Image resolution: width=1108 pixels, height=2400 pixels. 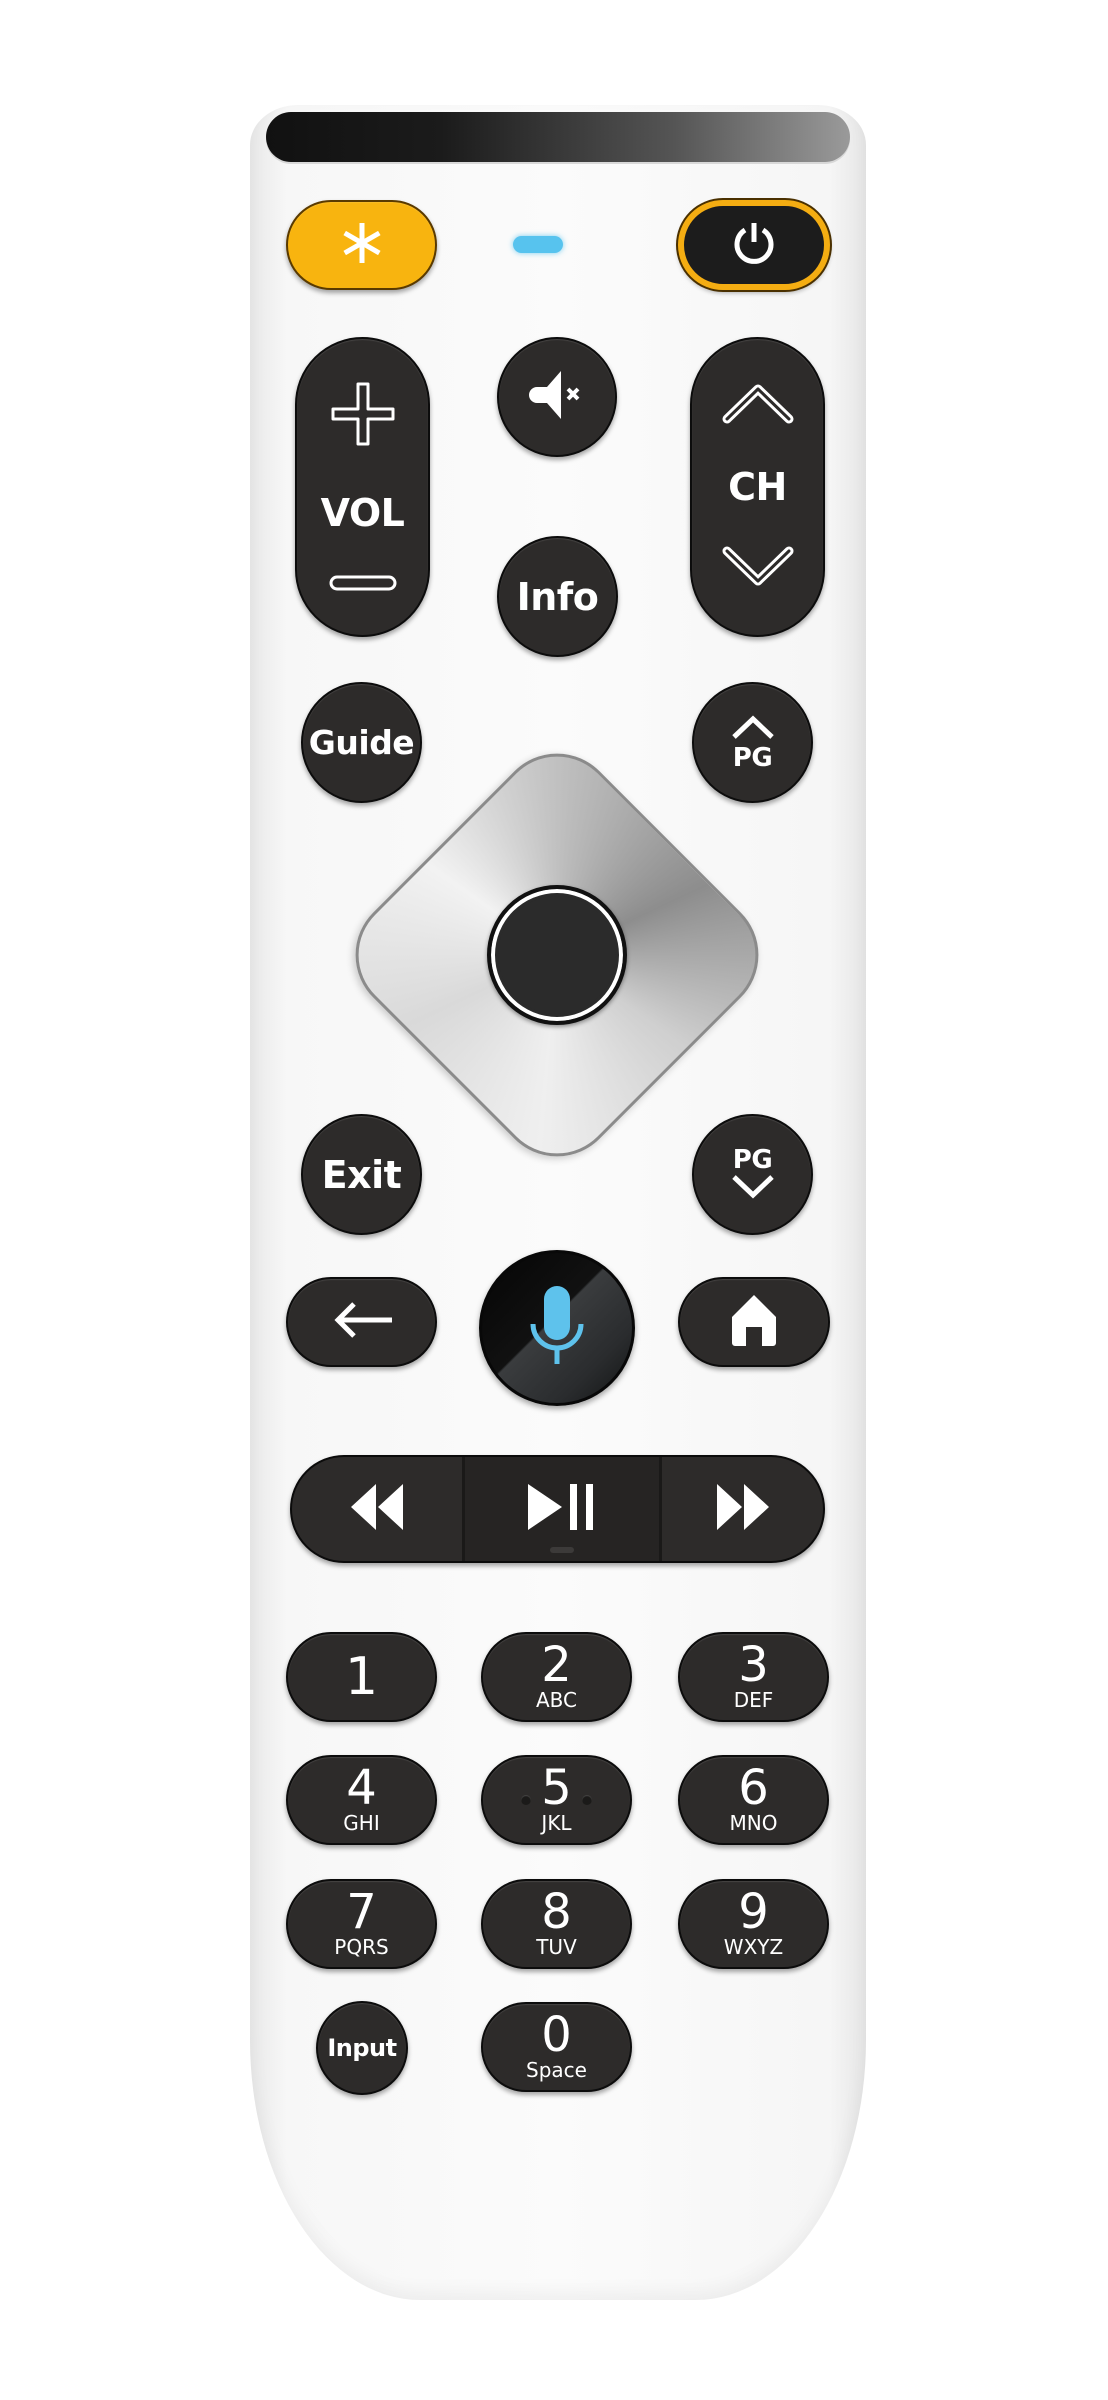 What do you see at coordinates (556, 1822) in the screenshot?
I see `key-letters: JKL` at bounding box center [556, 1822].